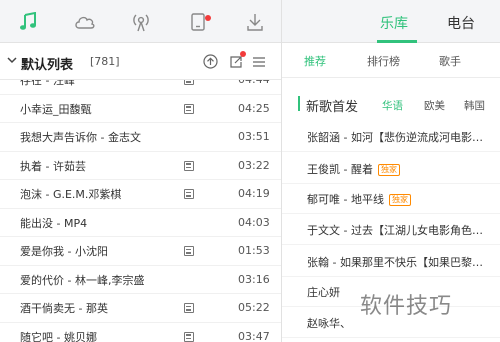 The image size is (500, 342). I want to click on new-song-title: 庄心妍, so click(323, 292).